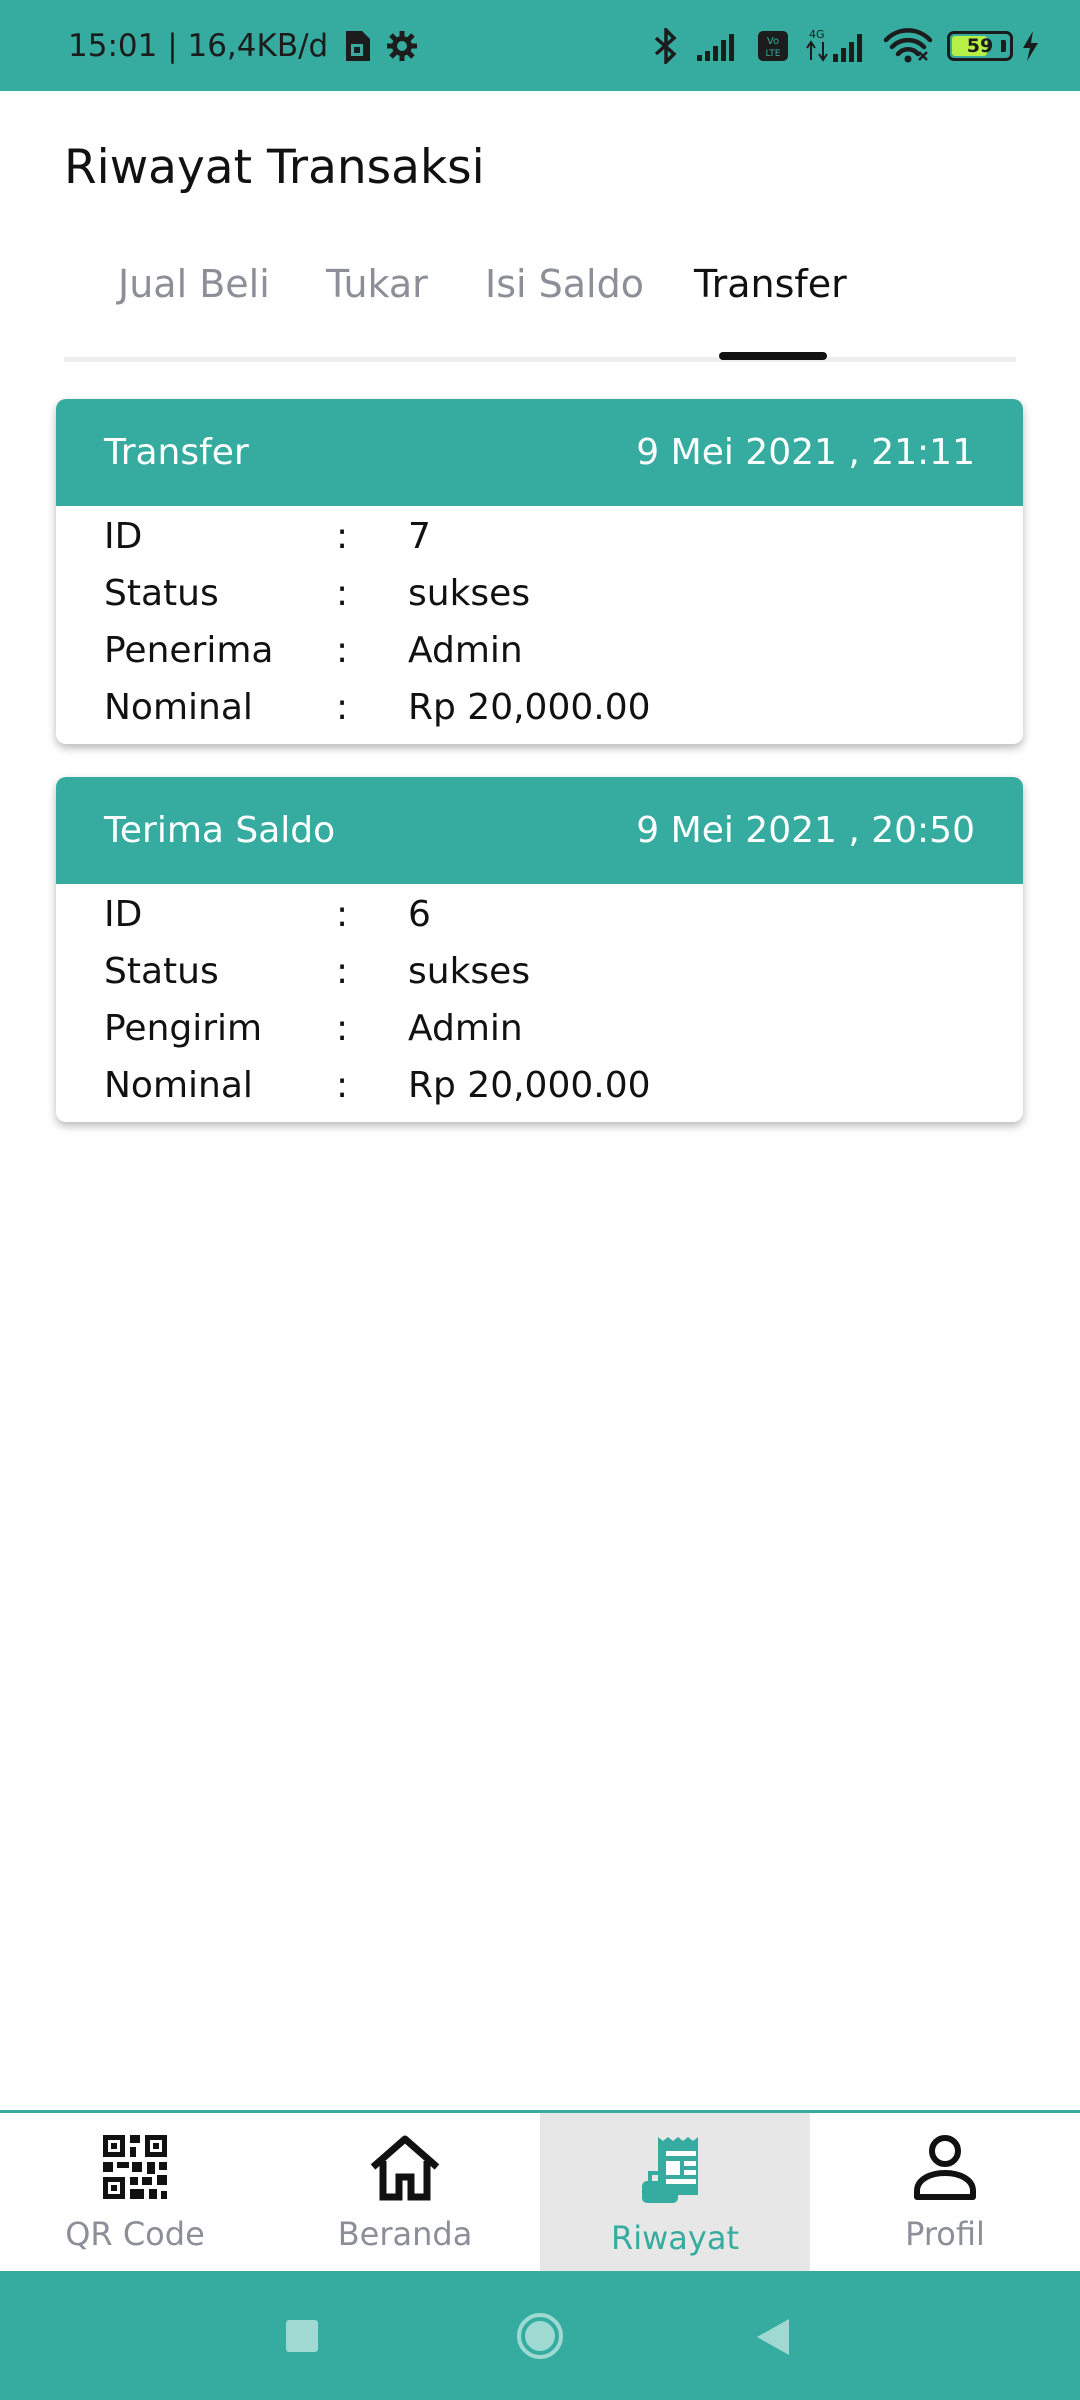 This screenshot has width=1080, height=2400. What do you see at coordinates (183, 1028) in the screenshot?
I see `field-label: Pengirim` at bounding box center [183, 1028].